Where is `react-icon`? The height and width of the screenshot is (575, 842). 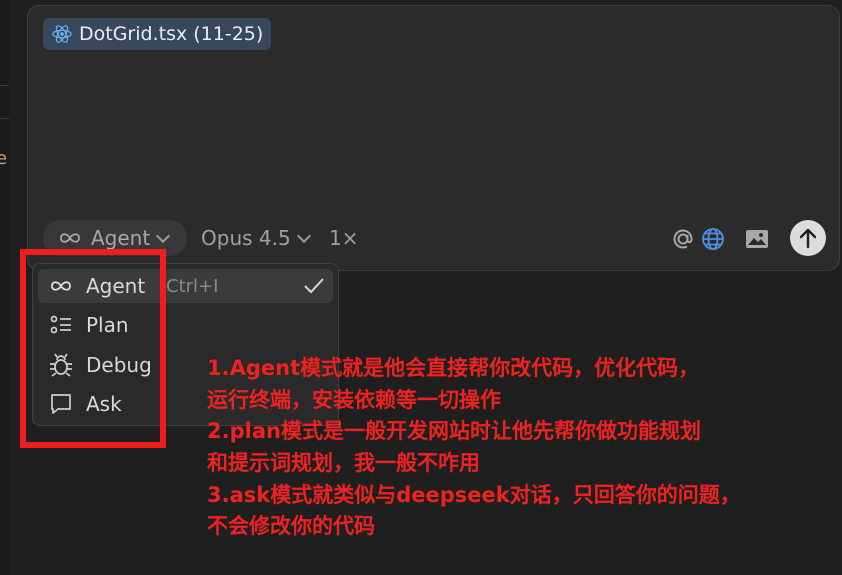 react-icon is located at coordinates (62, 34).